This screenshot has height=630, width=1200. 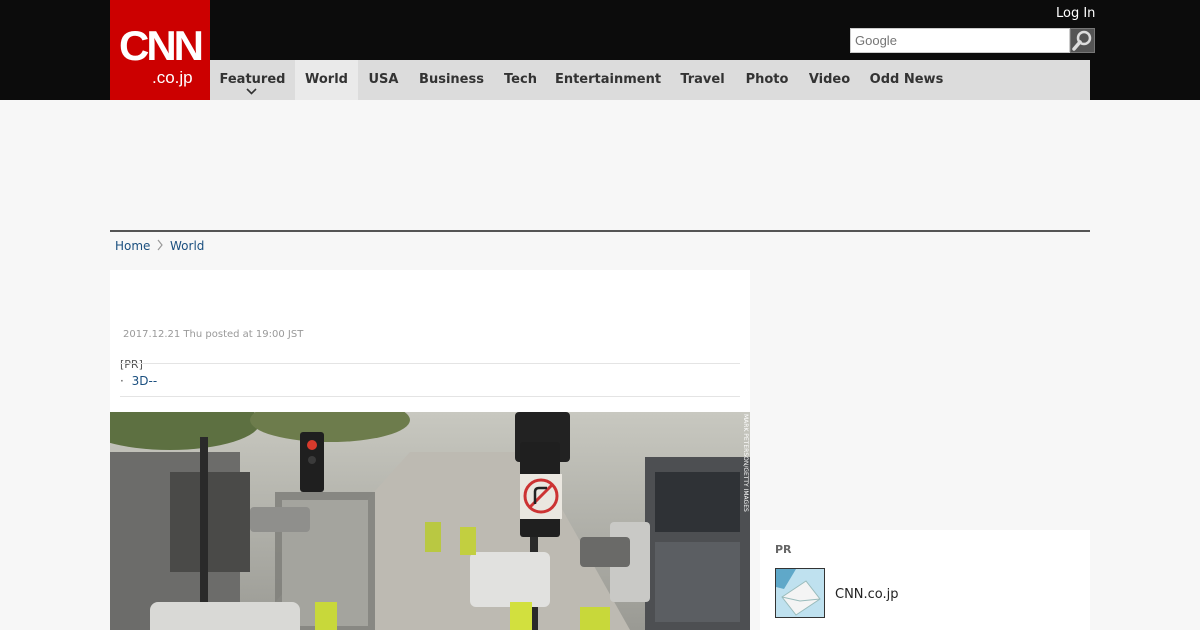 I want to click on breadcrumb-world: World, so click(x=187, y=246).